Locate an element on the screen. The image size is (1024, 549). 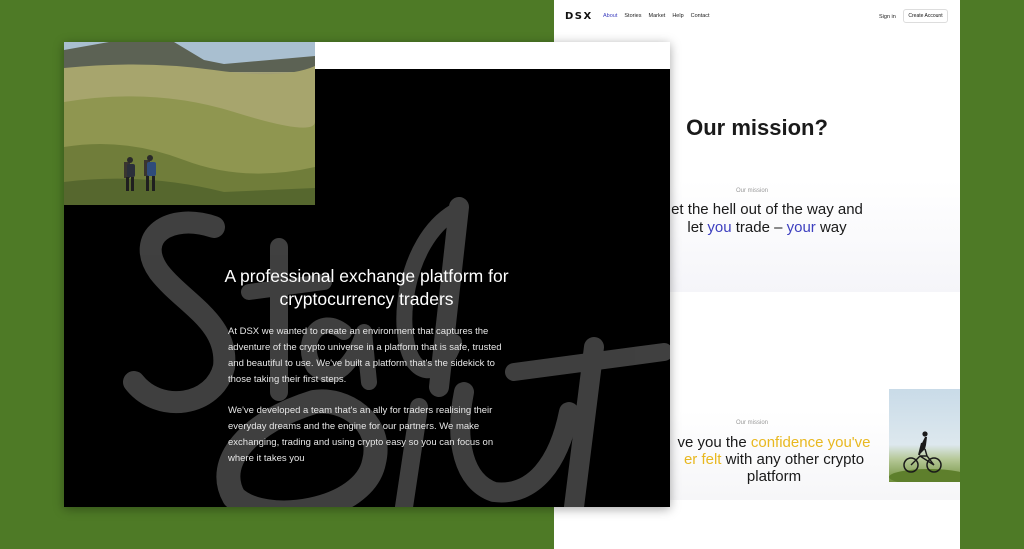
nav-link-market: Market is located at coordinates (657, 16).